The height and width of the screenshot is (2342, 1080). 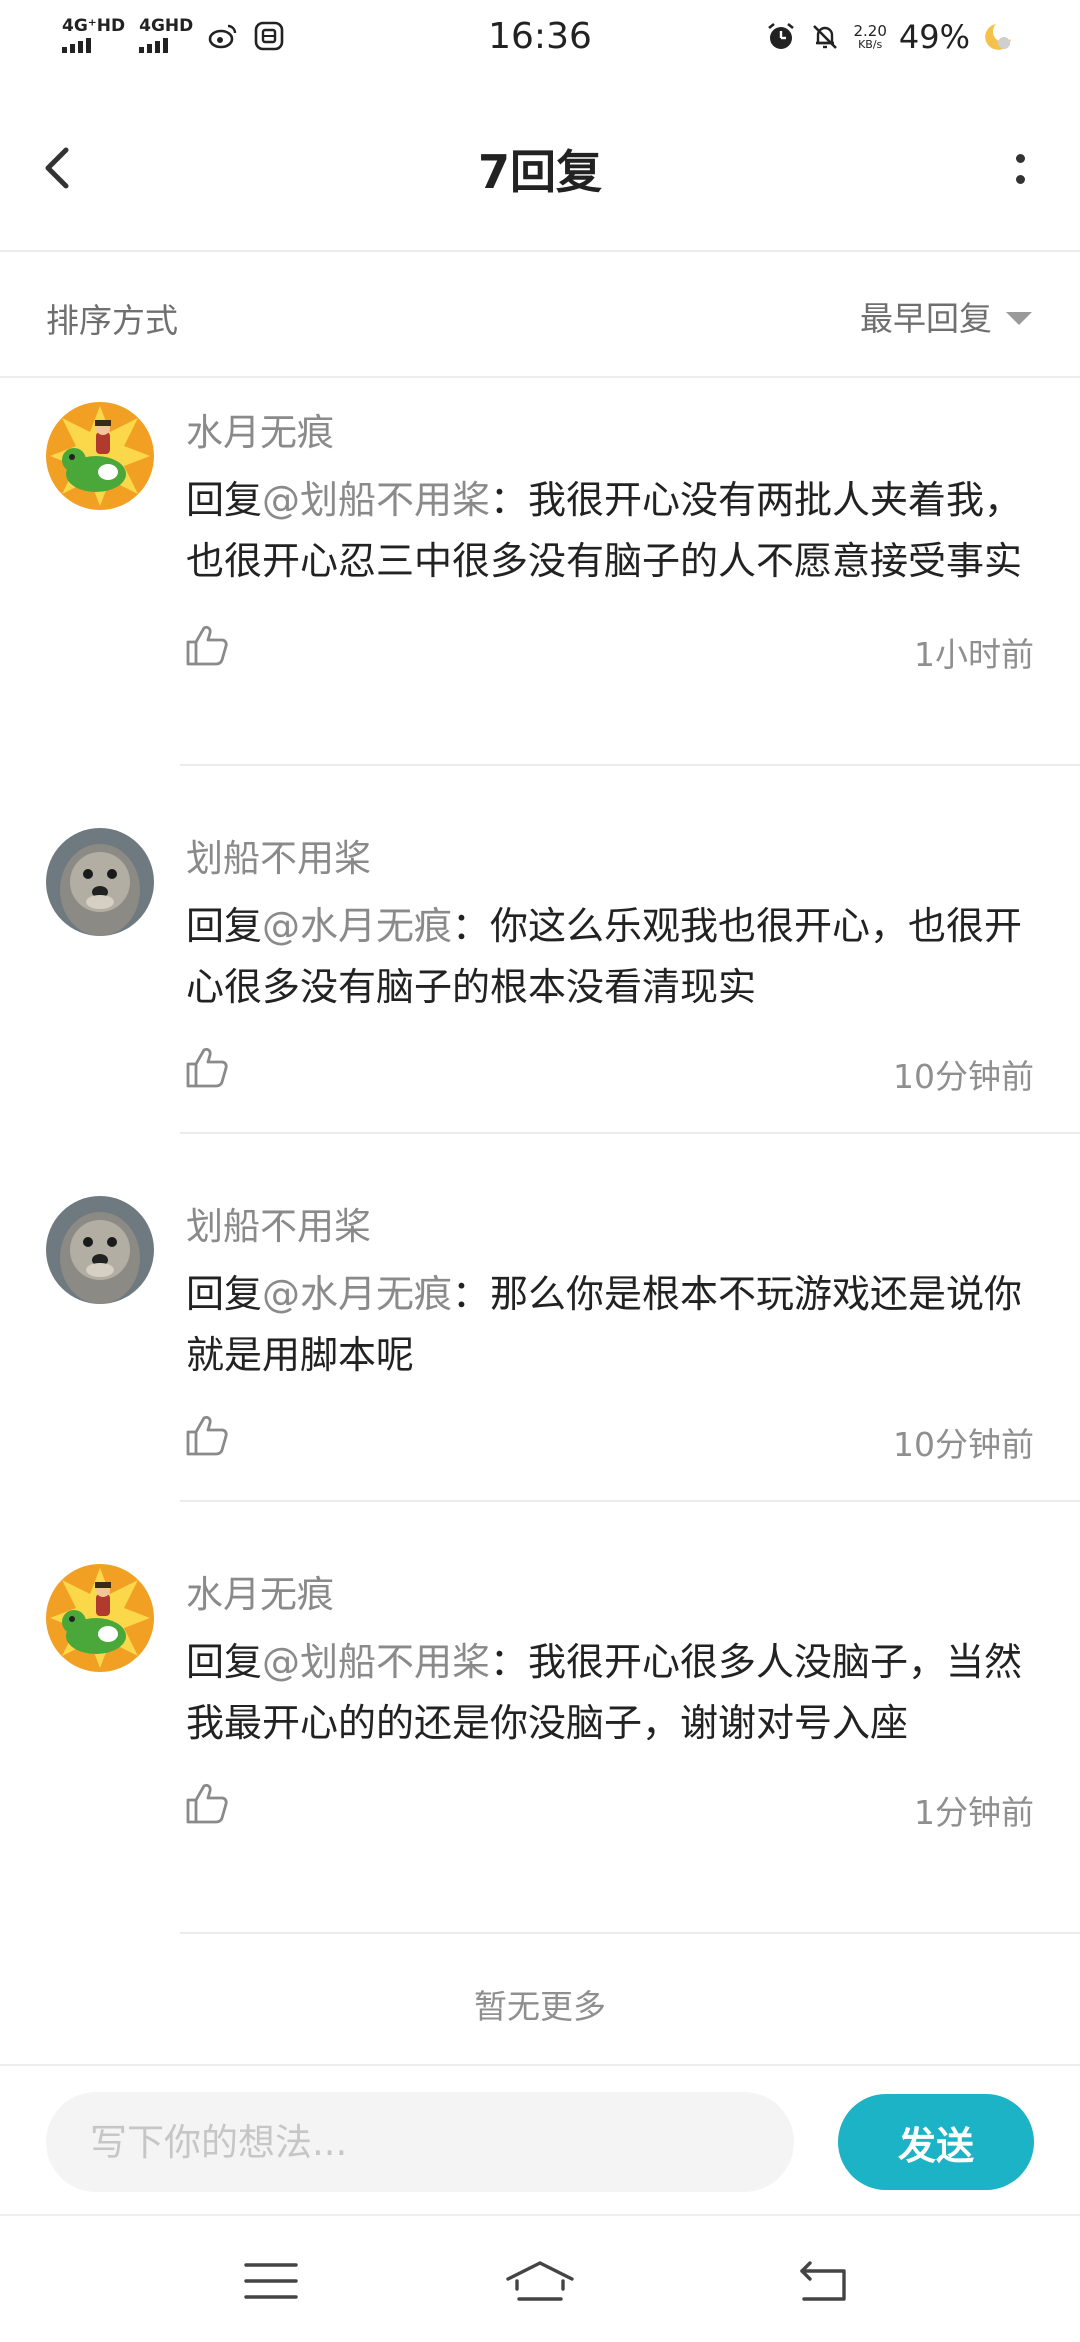 What do you see at coordinates (420, 2142) in the screenshot?
I see `comment-input` at bounding box center [420, 2142].